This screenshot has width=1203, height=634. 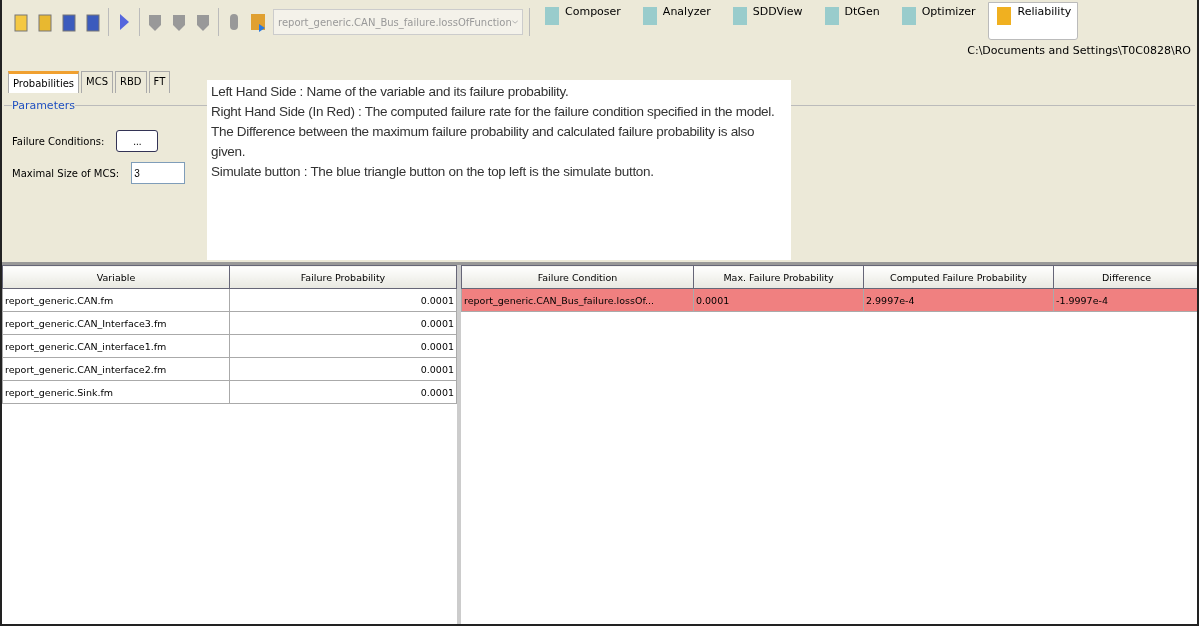 I want to click on section-title: Parameters, so click(x=43, y=105).